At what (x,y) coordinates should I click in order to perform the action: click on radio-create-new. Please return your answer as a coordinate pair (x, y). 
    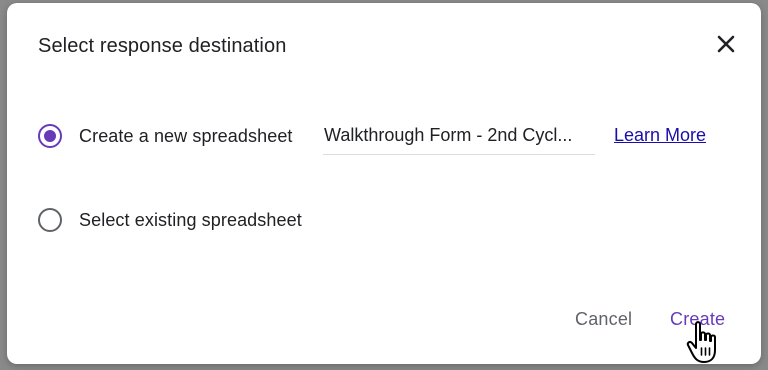
    Looking at the image, I should click on (50, 136).